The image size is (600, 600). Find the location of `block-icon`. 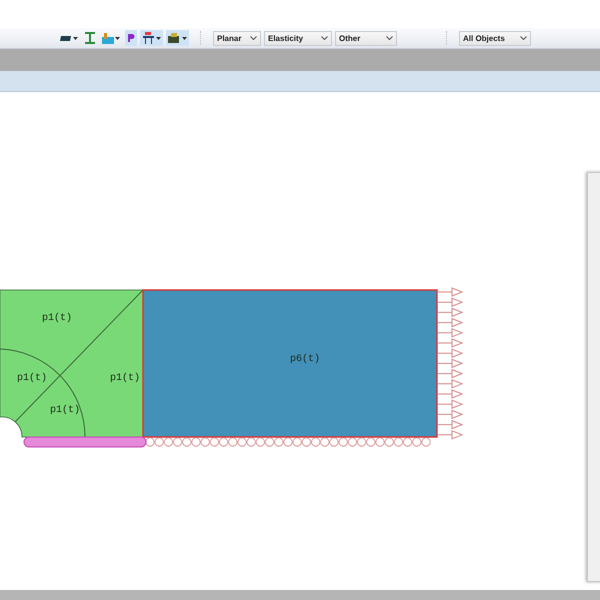

block-icon is located at coordinates (66, 38).